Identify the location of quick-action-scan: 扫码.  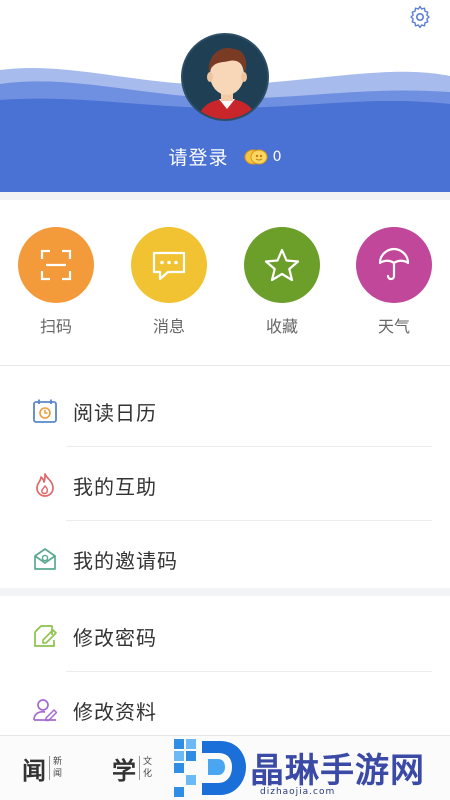
(56, 282).